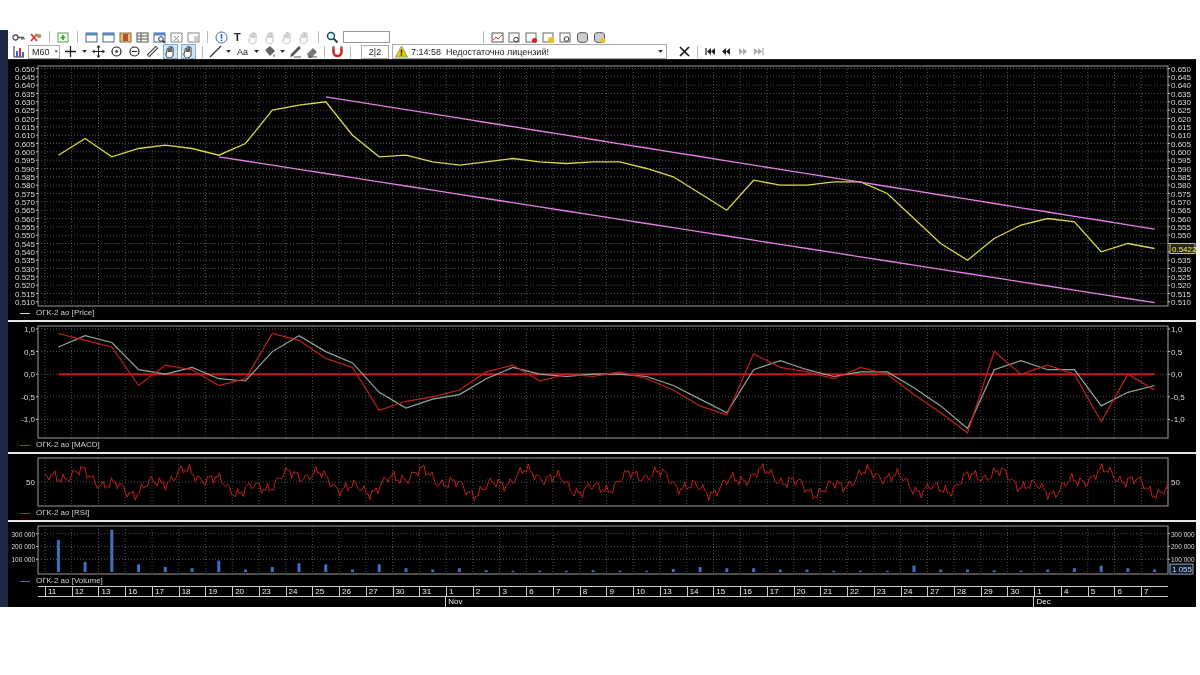 The image size is (1200, 675). Describe the element at coordinates (320, 591) in the screenshot. I see `date-label: 25` at that location.